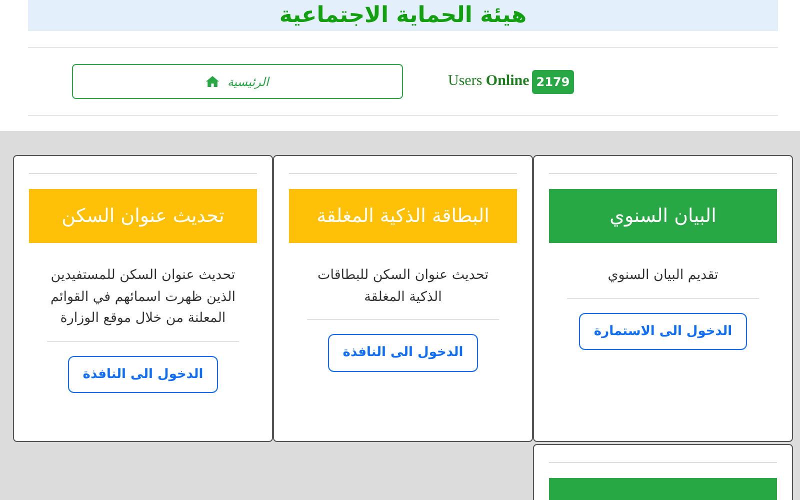 Image resolution: width=800 pixels, height=500 pixels. What do you see at coordinates (663, 216) in the screenshot?
I see `card-header-title: البيان السنوي` at bounding box center [663, 216].